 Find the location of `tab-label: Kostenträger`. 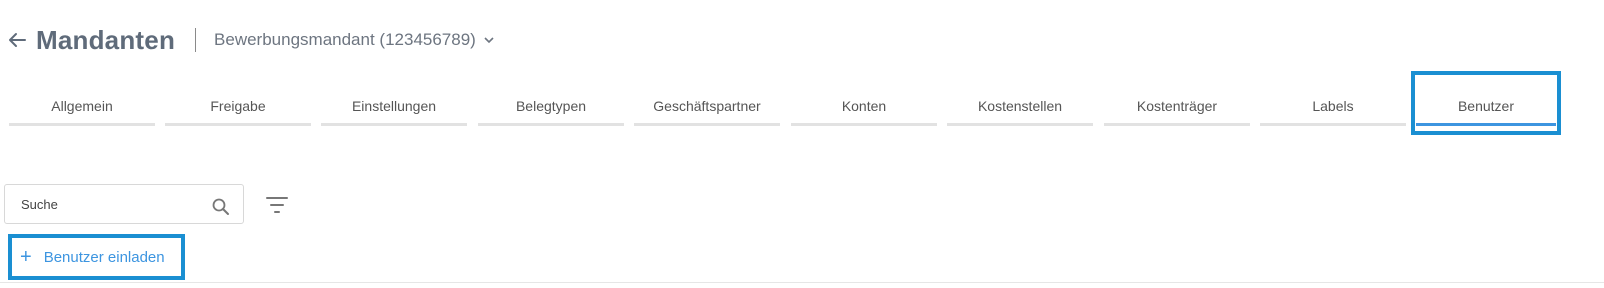

tab-label: Kostenträger is located at coordinates (1177, 106).